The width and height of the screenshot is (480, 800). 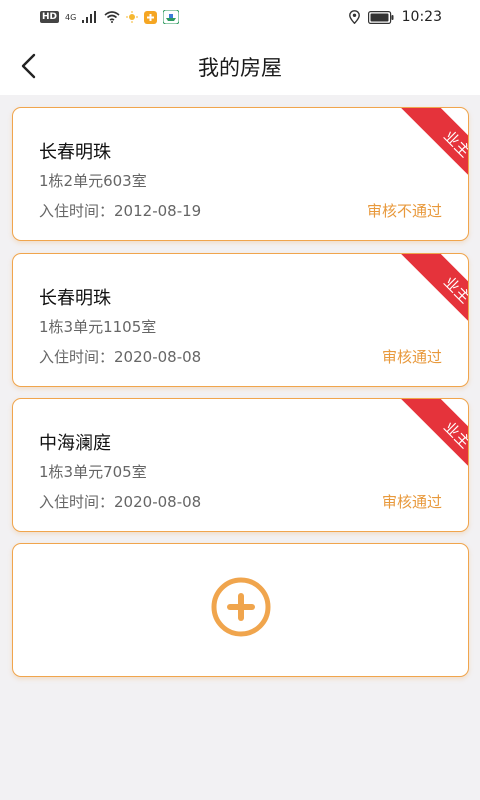 What do you see at coordinates (71, 17) in the screenshot?
I see `network-type: 4G` at bounding box center [71, 17].